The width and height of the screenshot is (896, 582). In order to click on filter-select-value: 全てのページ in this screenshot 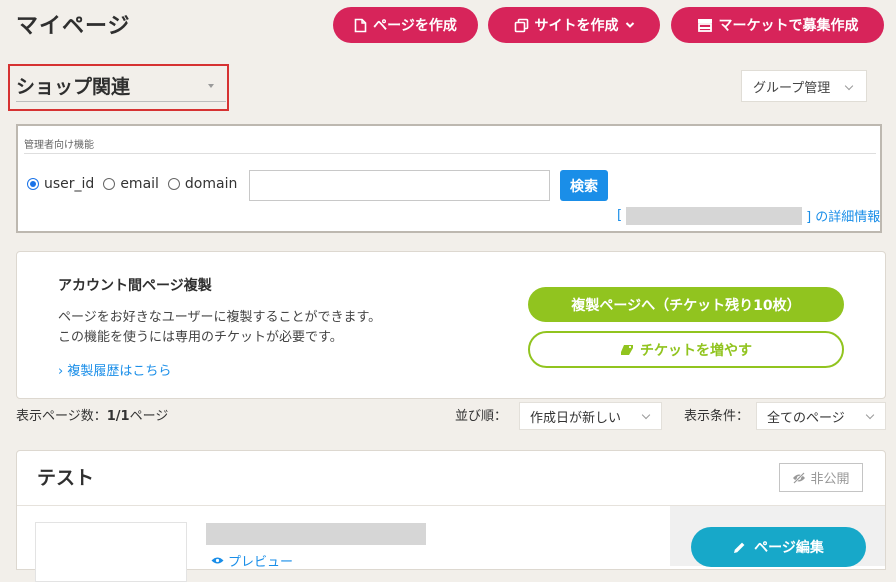, I will do `click(806, 418)`.